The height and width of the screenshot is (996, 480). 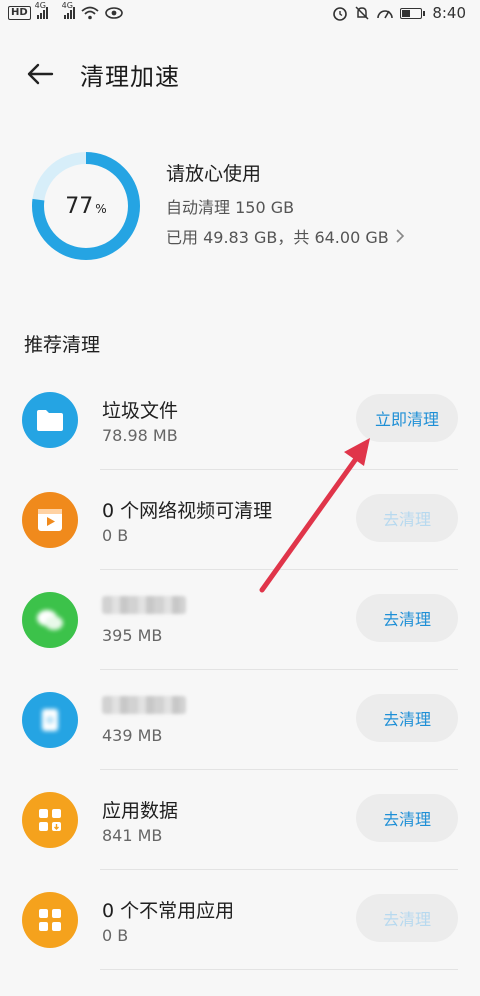 I want to click on battery-icon, so click(x=413, y=13).